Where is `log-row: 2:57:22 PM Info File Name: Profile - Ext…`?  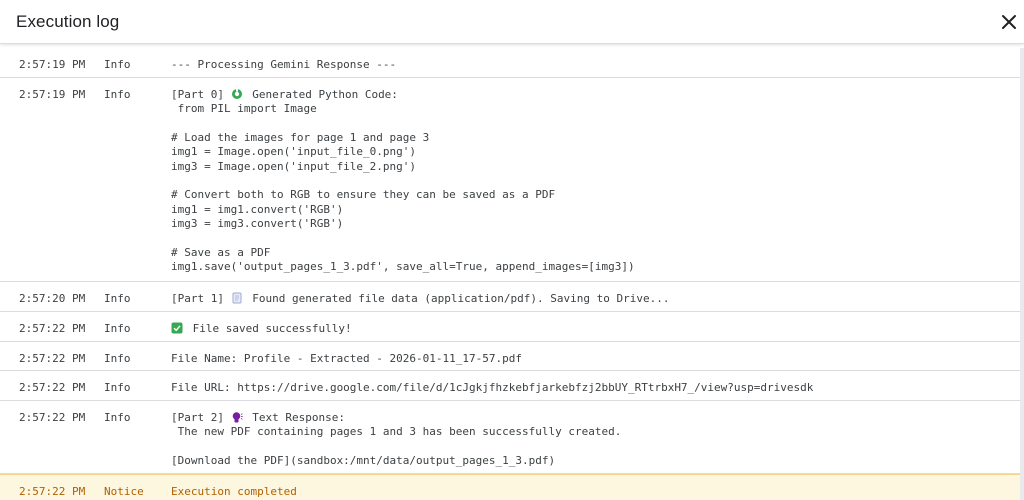
log-row: 2:57:22 PM Info File Name: Profile - Ext… is located at coordinates (510, 356).